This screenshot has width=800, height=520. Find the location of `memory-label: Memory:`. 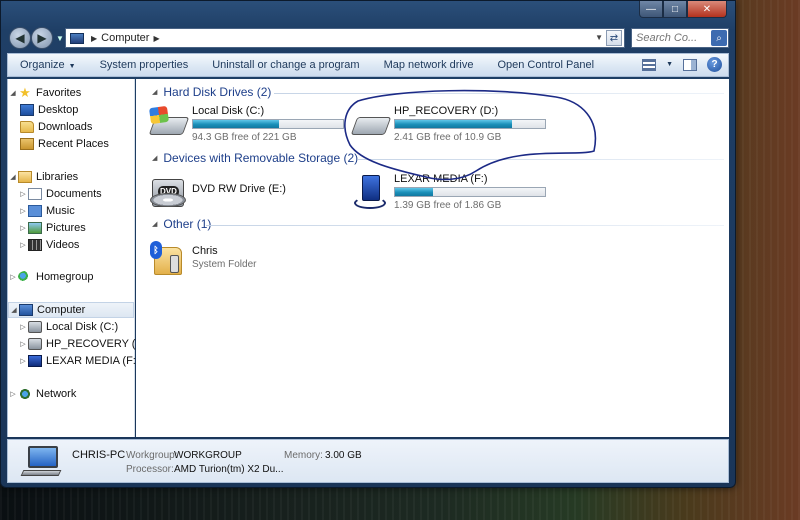

memory-label: Memory: is located at coordinates (303, 455).